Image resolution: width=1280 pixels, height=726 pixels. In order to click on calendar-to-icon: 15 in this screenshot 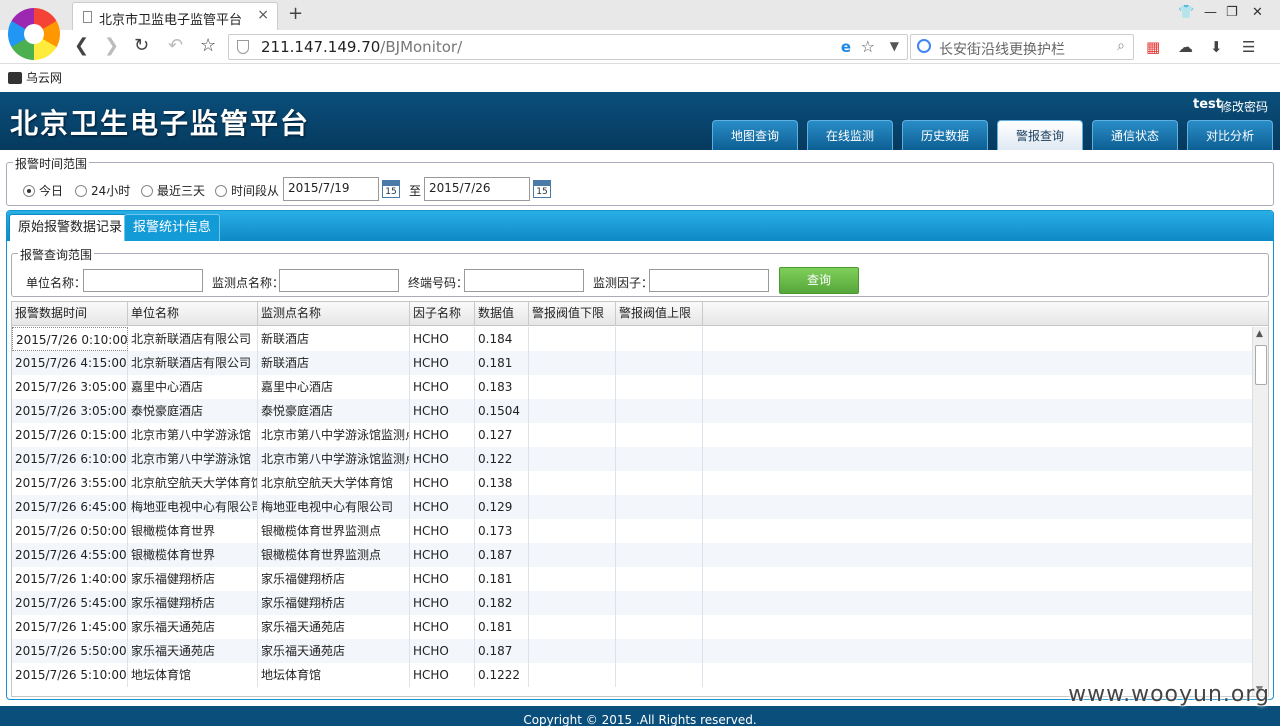, I will do `click(542, 189)`.